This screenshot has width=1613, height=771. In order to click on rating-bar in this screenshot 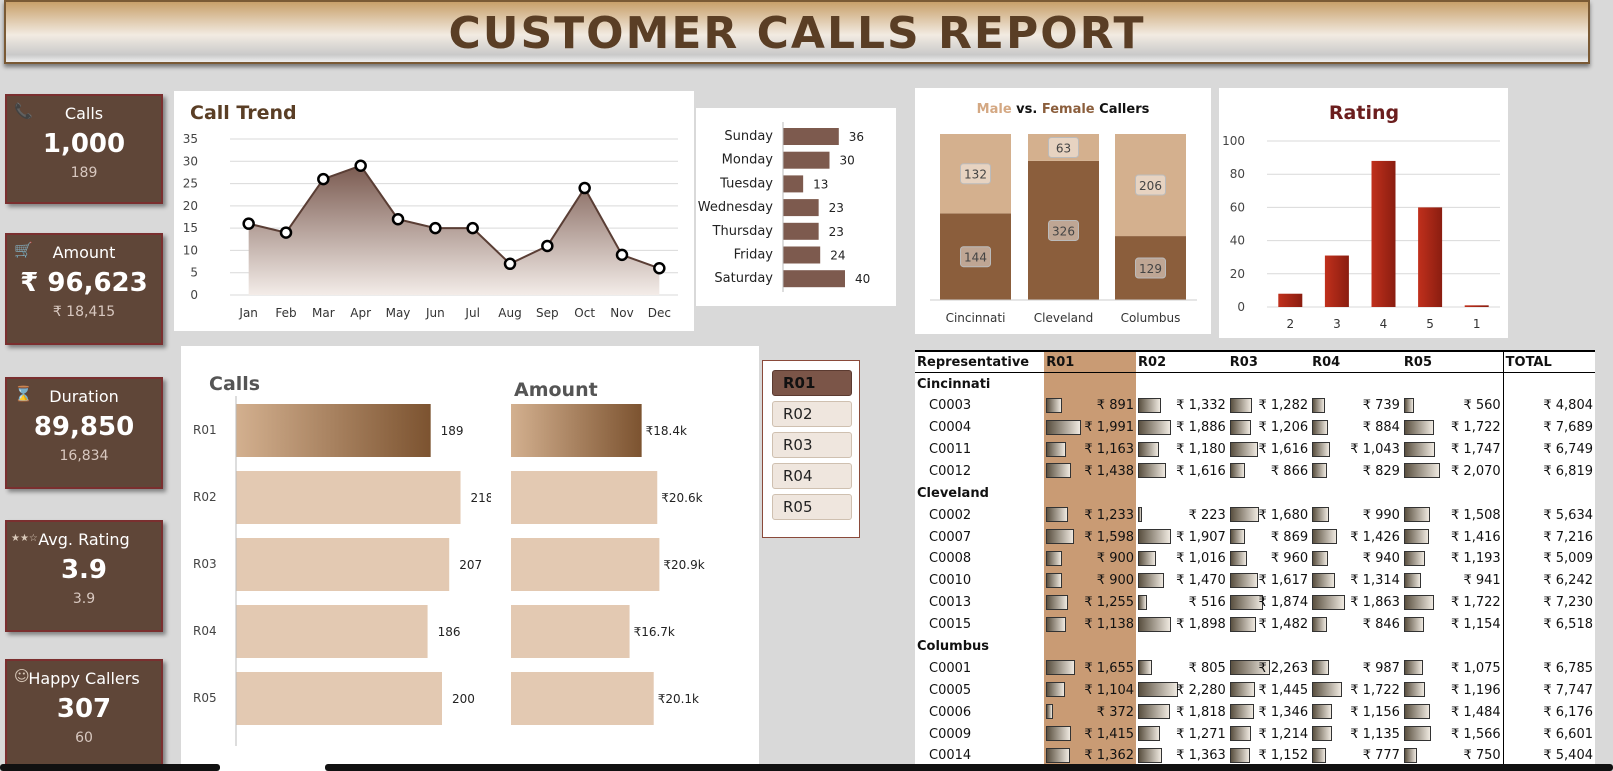, I will do `click(1383, 233)`.